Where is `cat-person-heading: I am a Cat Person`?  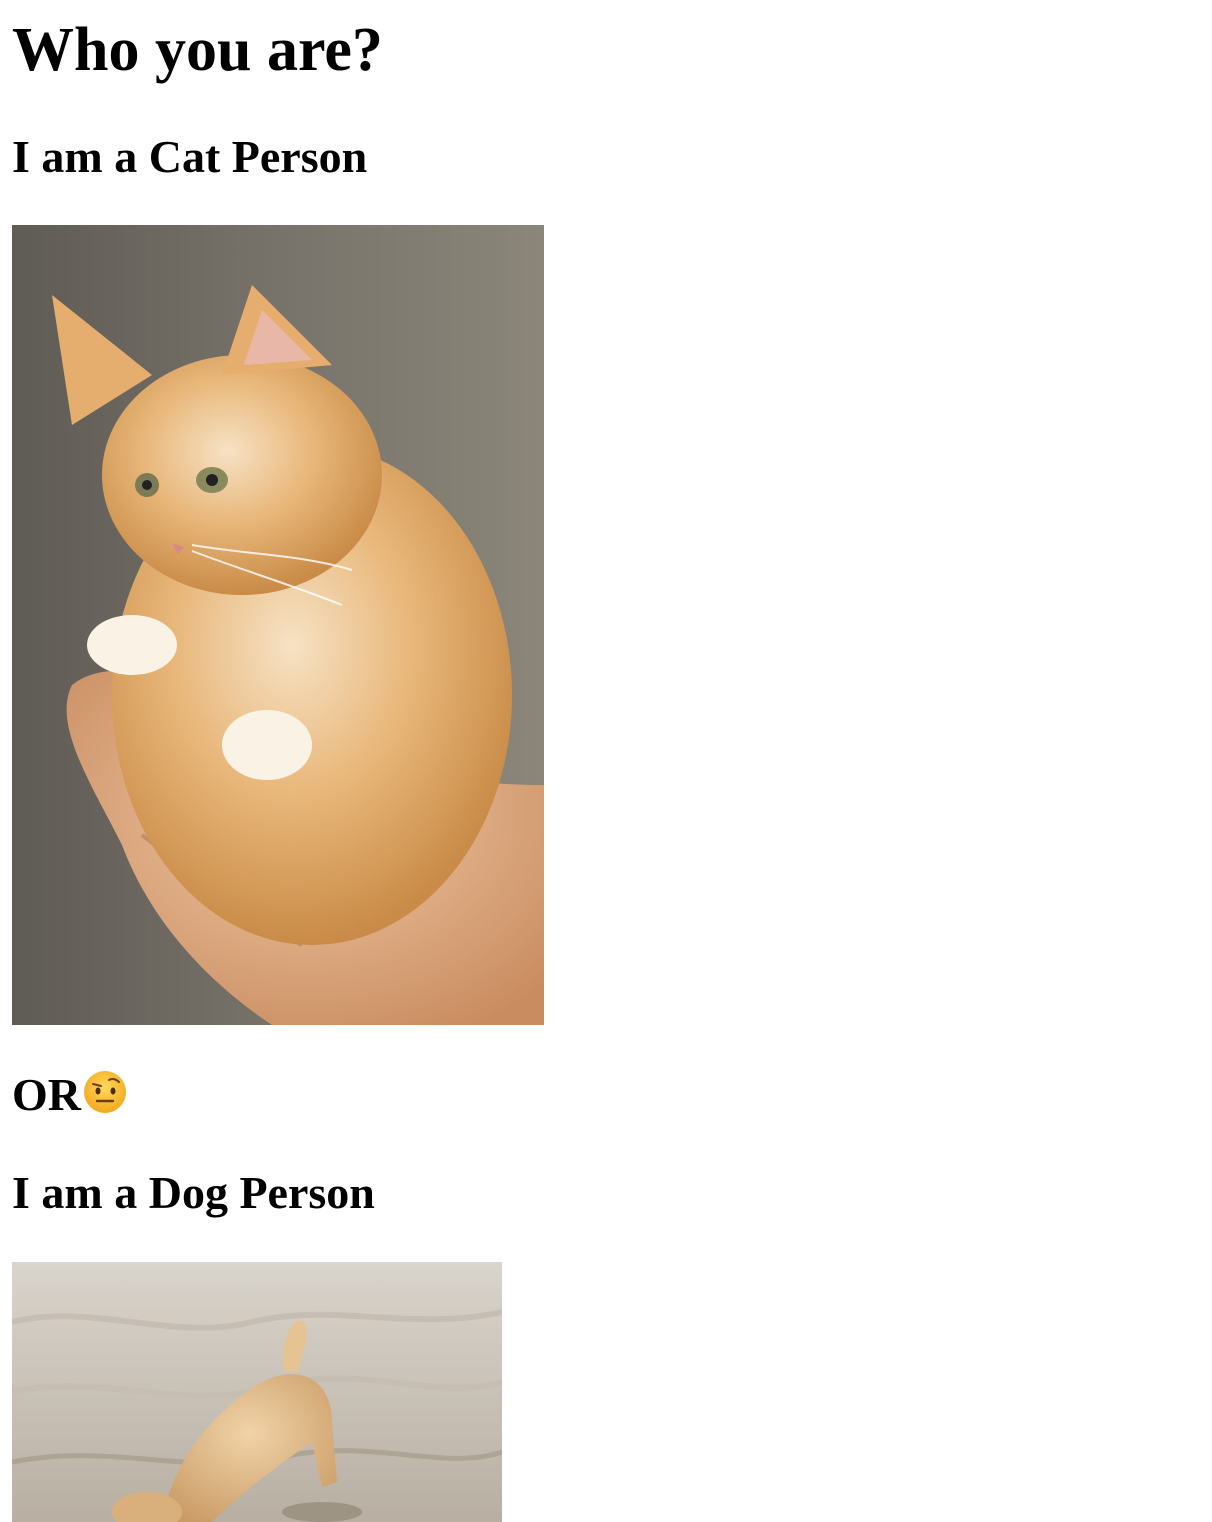 cat-person-heading: I am a Cat Person is located at coordinates (190, 156).